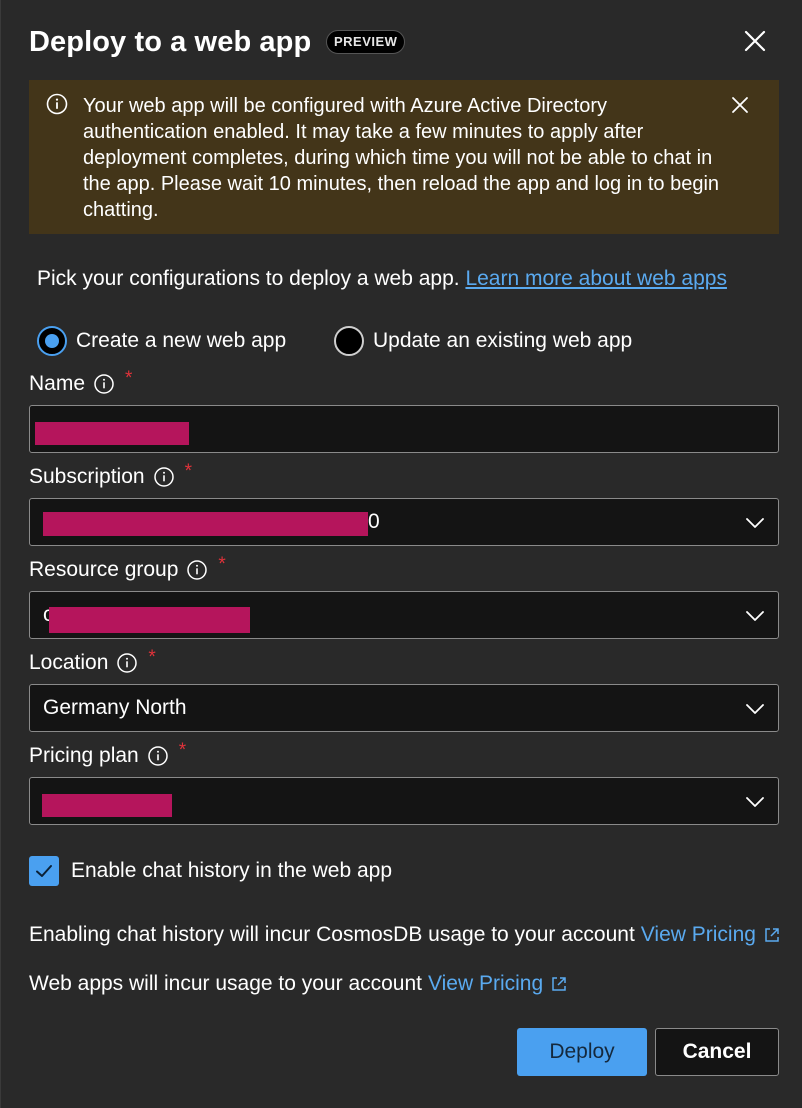 The width and height of the screenshot is (802, 1108). What do you see at coordinates (232, 870) in the screenshot?
I see `chat-history-label: Enable chat history in the web app` at bounding box center [232, 870].